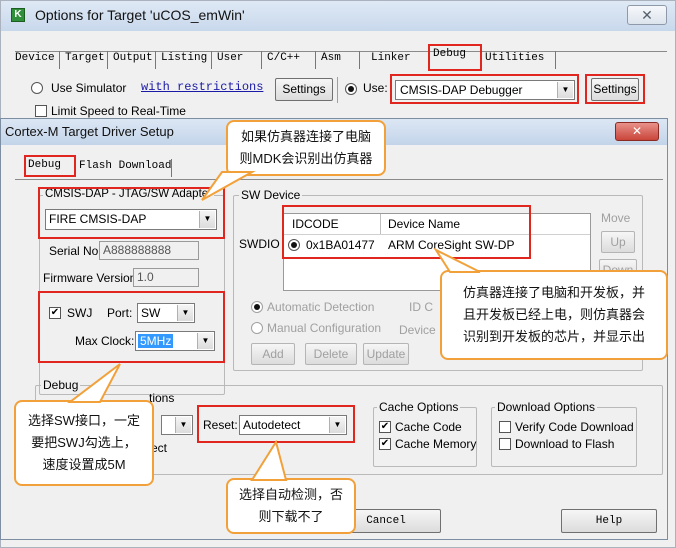 This screenshot has width=676, height=548. I want to click on id-code-label: ID C, so click(421, 307).